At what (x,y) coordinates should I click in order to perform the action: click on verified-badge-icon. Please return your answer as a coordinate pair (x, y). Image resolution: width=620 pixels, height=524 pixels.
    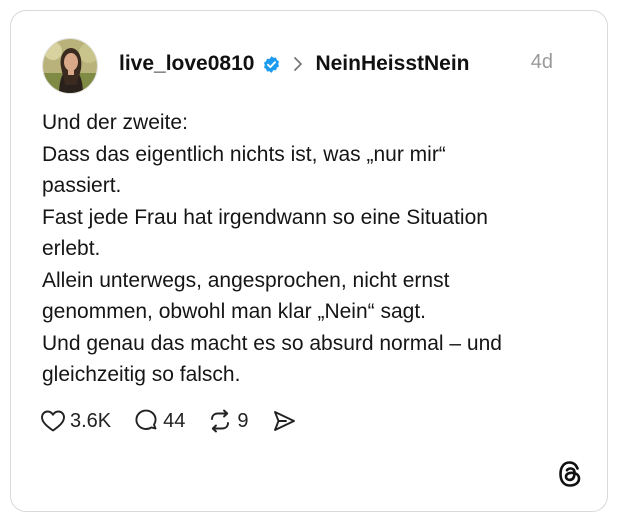
    Looking at the image, I should click on (271, 64).